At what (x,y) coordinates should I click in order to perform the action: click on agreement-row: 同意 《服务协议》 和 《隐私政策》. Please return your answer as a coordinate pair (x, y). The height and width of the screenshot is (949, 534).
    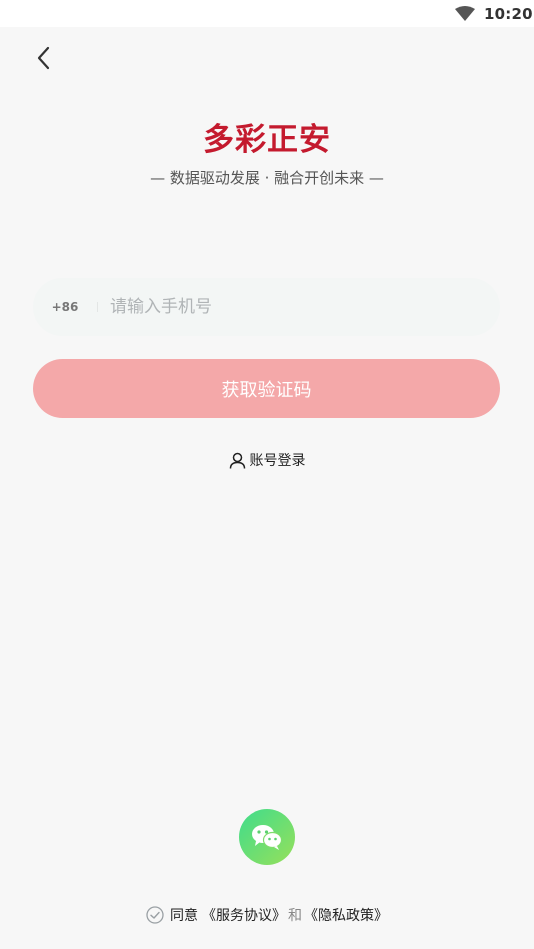
    Looking at the image, I should click on (267, 915).